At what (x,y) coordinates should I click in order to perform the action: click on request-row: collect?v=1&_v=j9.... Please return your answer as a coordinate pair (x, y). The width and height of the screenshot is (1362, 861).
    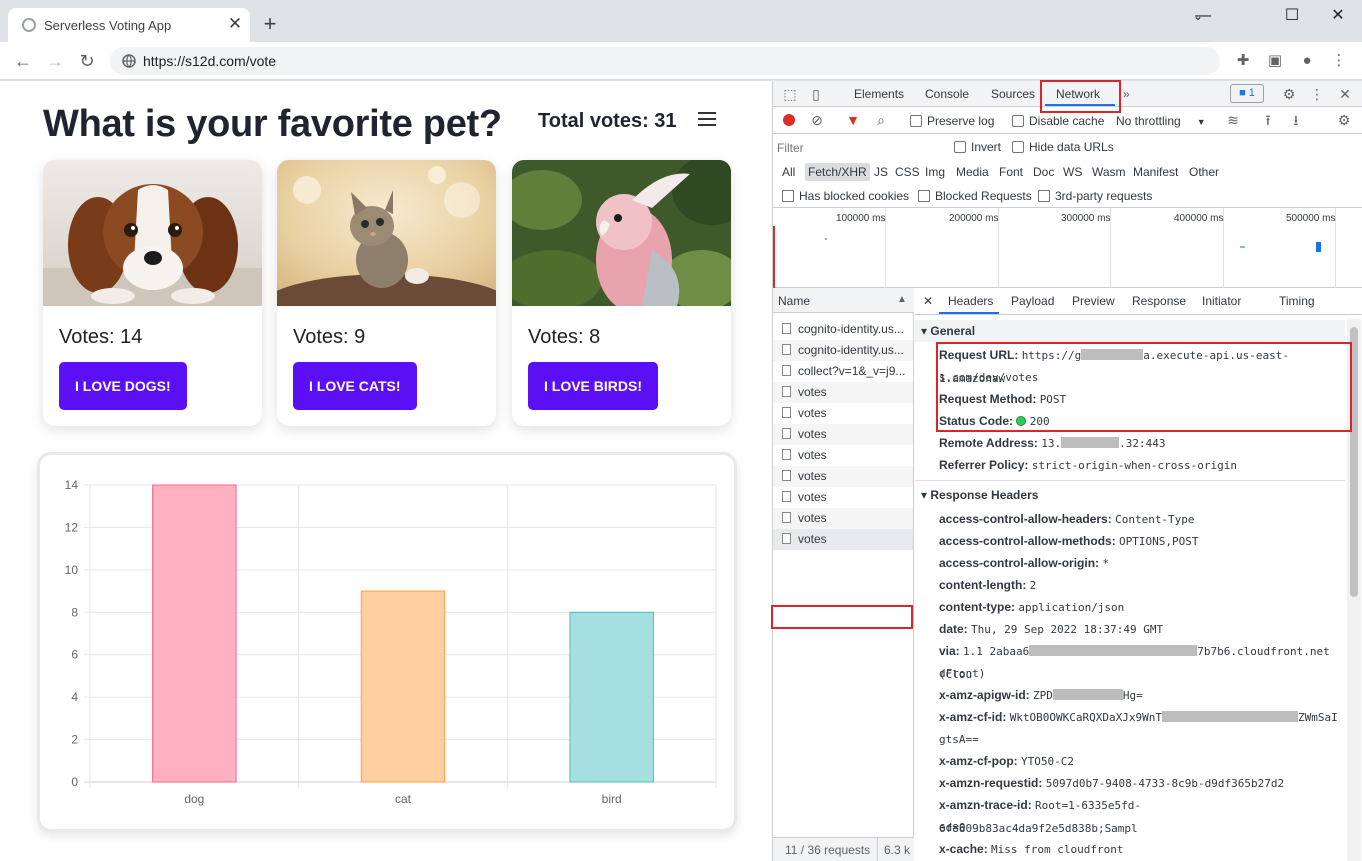
    Looking at the image, I should click on (843, 371).